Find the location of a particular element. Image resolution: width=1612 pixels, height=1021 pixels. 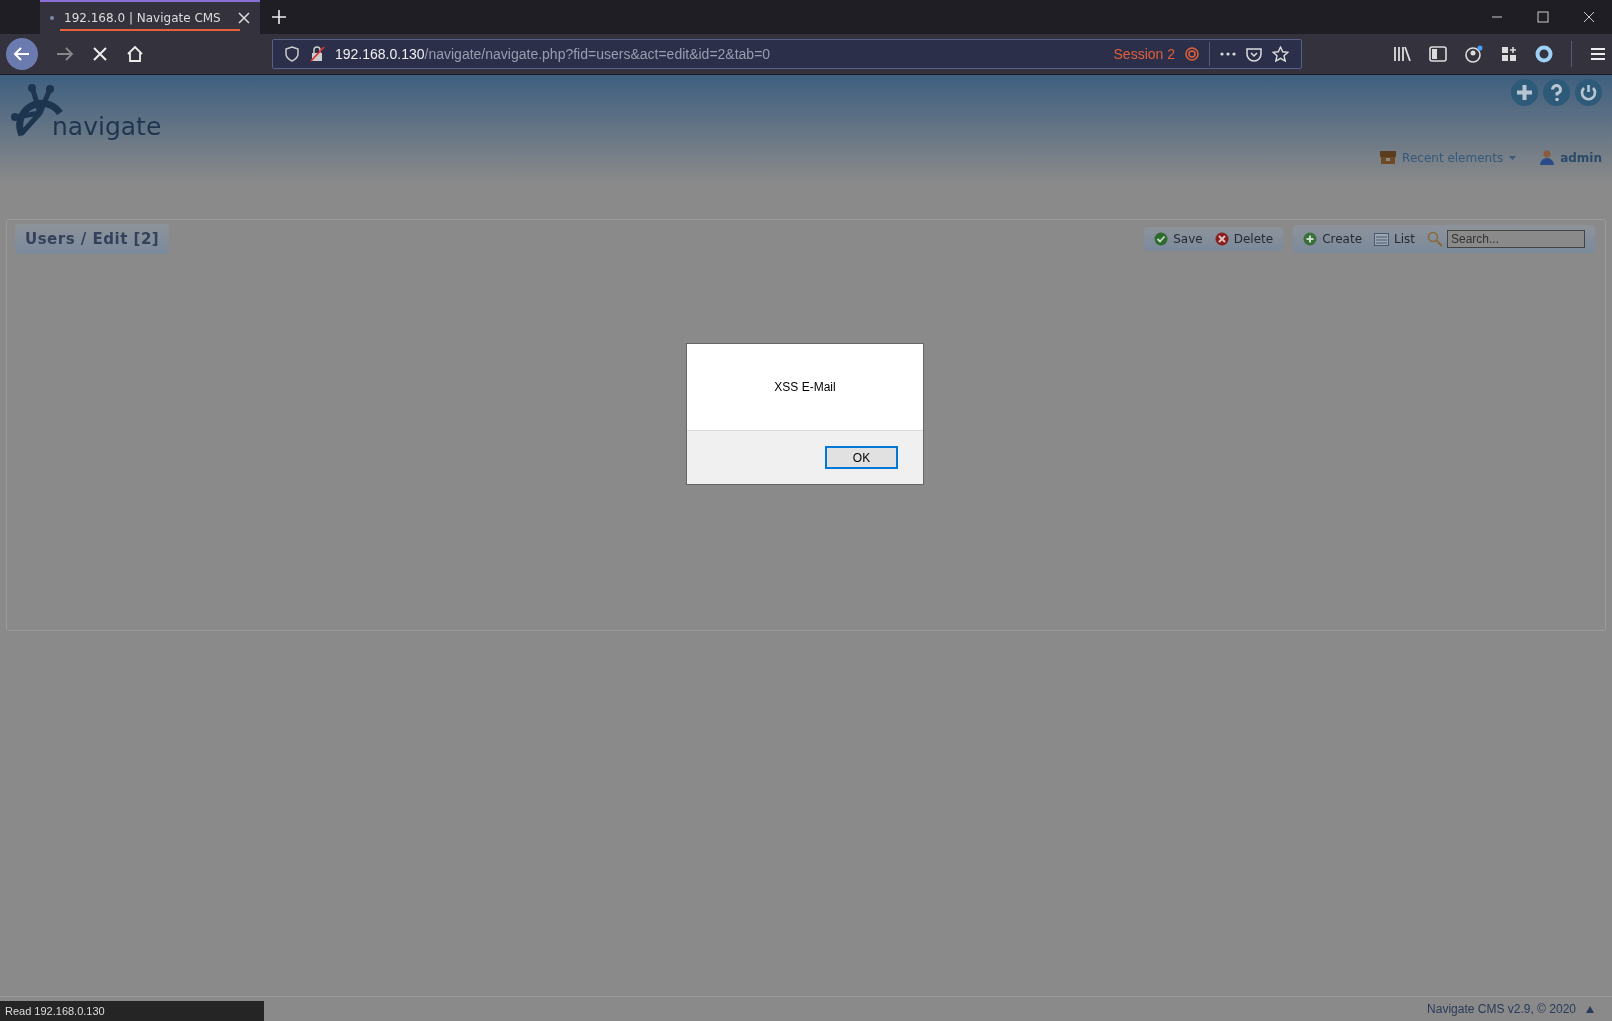

alert-message: XSS E-Mail is located at coordinates (805, 387).